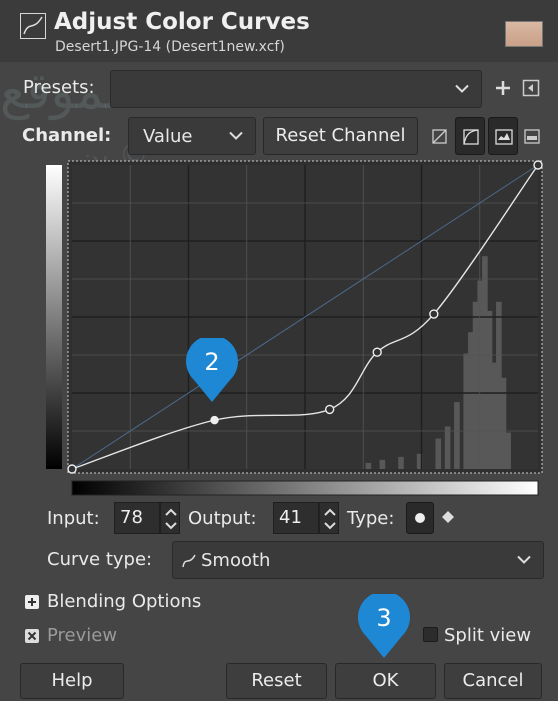 Image resolution: width=558 pixels, height=701 pixels. I want to click on smooth-point-button, so click(420, 518).